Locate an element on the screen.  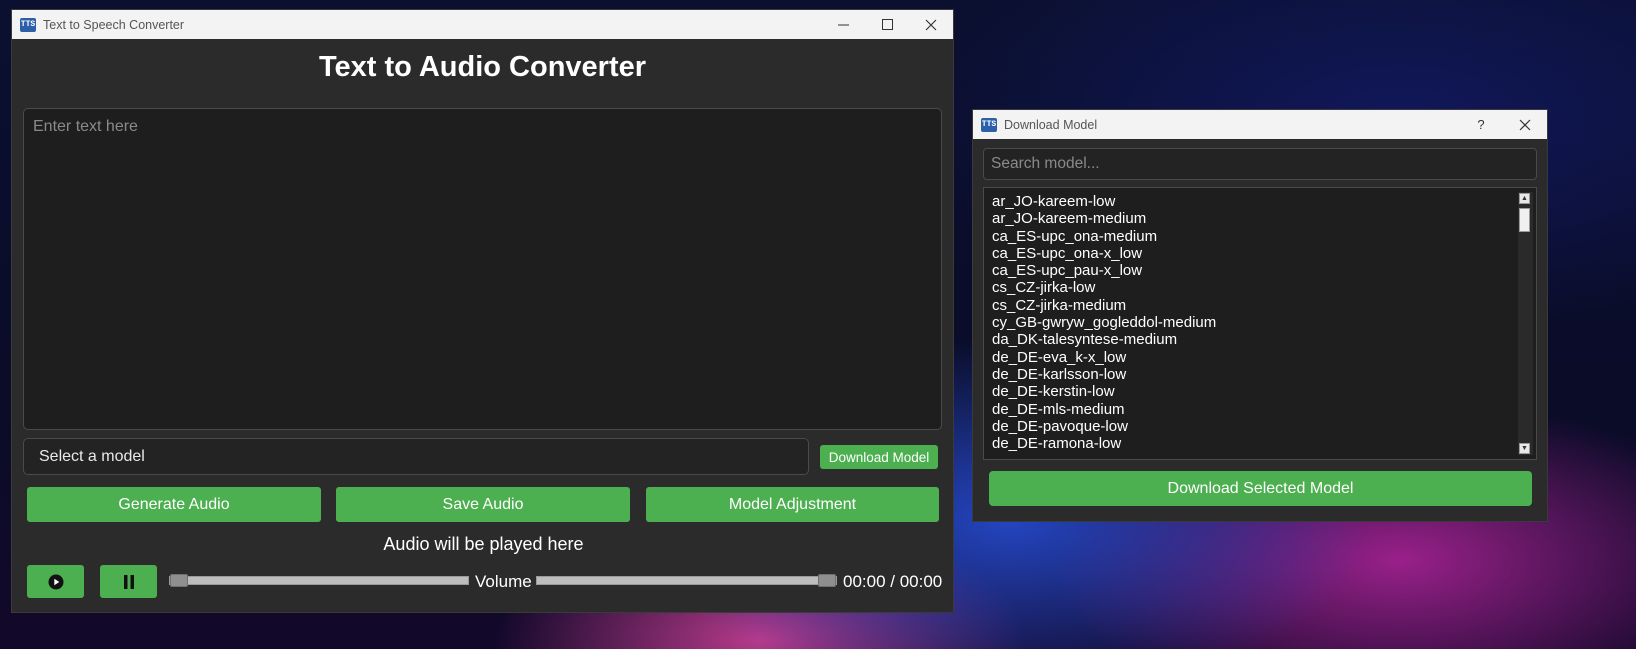
minimize-button is located at coordinates (843, 24).